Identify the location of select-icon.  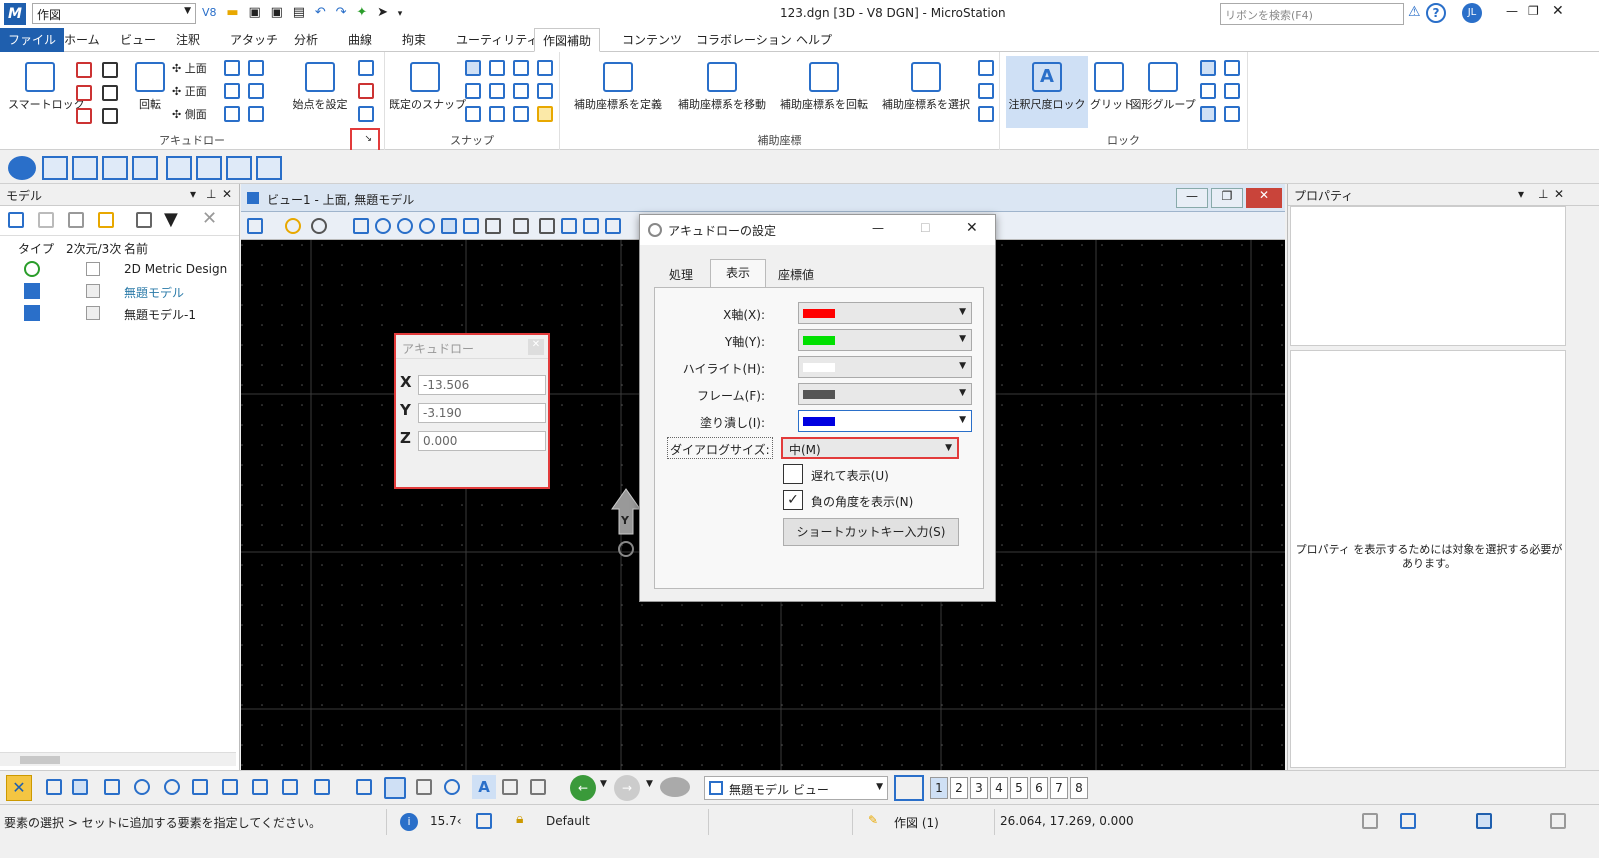
(144, 220).